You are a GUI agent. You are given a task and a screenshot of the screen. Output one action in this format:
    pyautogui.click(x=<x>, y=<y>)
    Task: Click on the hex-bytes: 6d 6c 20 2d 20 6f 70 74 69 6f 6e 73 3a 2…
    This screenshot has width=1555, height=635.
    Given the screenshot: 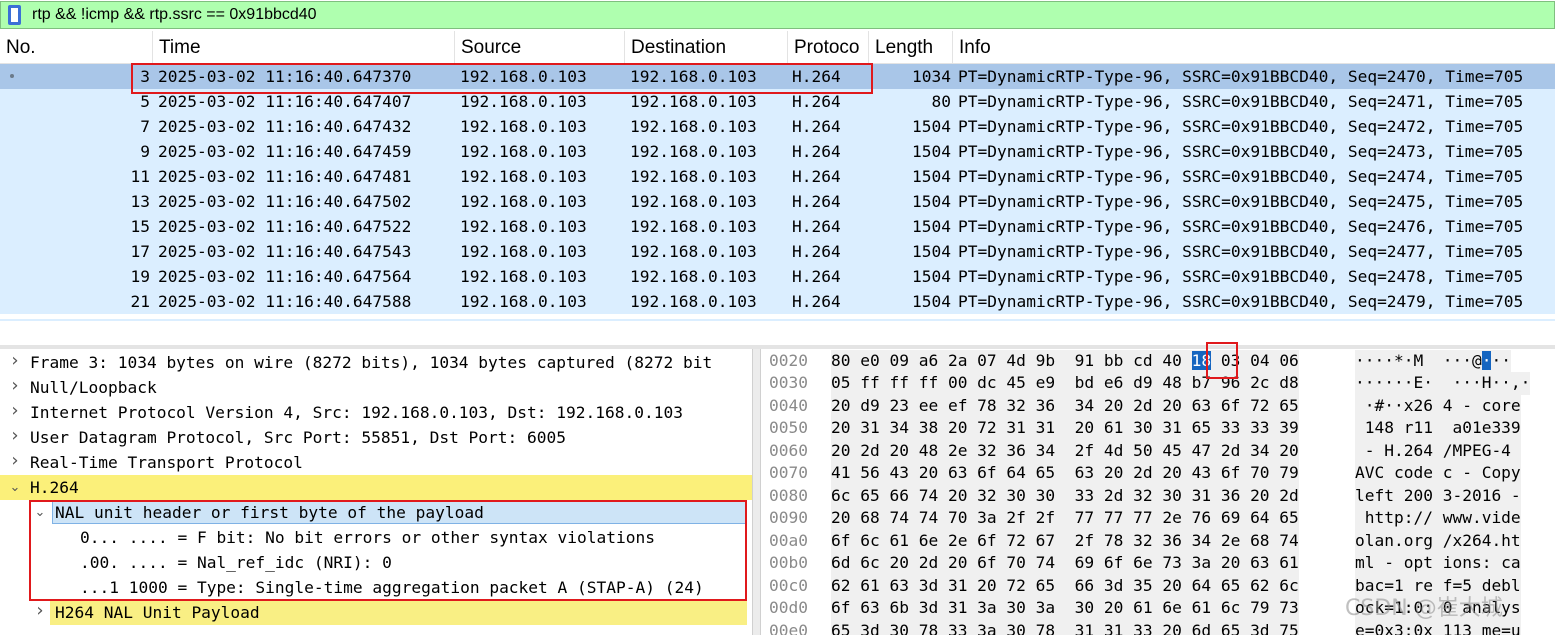 What is the action you would take?
    pyautogui.click(x=1065, y=563)
    